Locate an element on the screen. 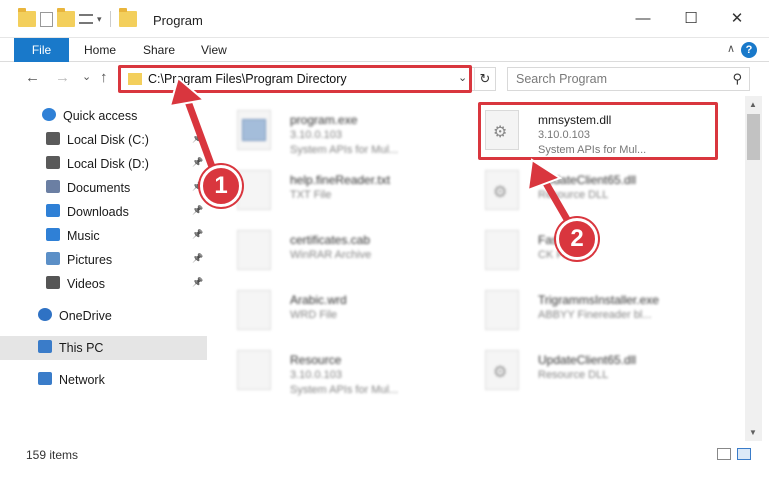 This screenshot has height=484, width=769. tab-share: Share is located at coordinates (159, 50).